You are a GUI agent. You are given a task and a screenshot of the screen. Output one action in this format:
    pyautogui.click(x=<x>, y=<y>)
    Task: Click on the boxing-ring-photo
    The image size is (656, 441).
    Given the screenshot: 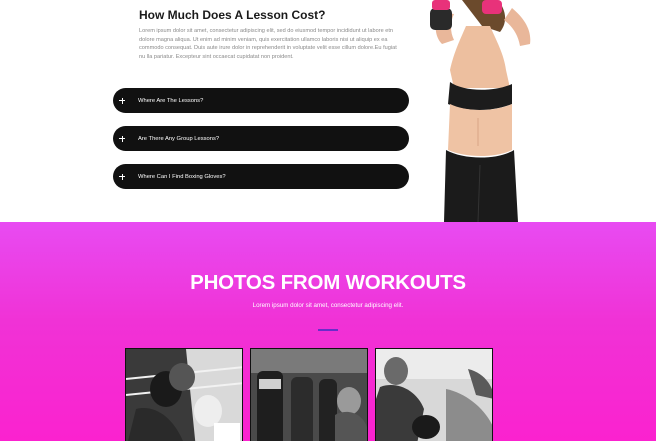 What is the action you would take?
    pyautogui.click(x=184, y=395)
    